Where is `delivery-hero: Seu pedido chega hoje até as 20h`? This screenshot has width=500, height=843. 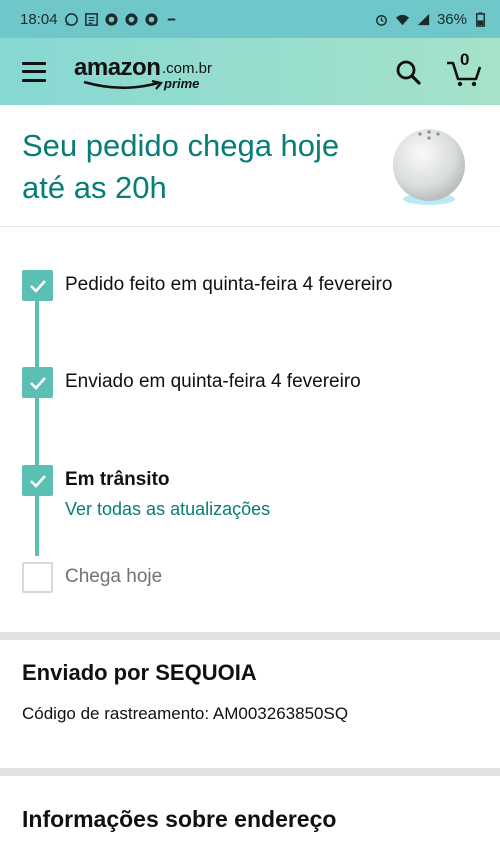 delivery-hero: Seu pedido chega hoje até as 20h is located at coordinates (250, 166).